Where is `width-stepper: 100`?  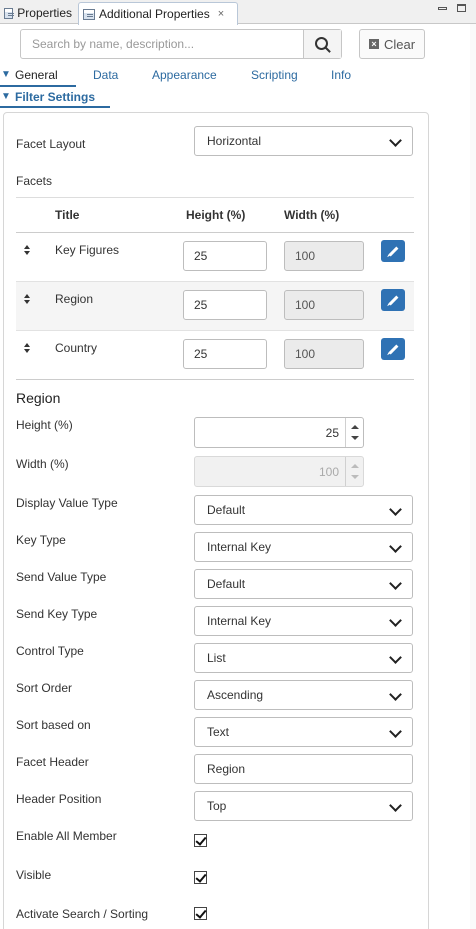 width-stepper: 100 is located at coordinates (279, 471).